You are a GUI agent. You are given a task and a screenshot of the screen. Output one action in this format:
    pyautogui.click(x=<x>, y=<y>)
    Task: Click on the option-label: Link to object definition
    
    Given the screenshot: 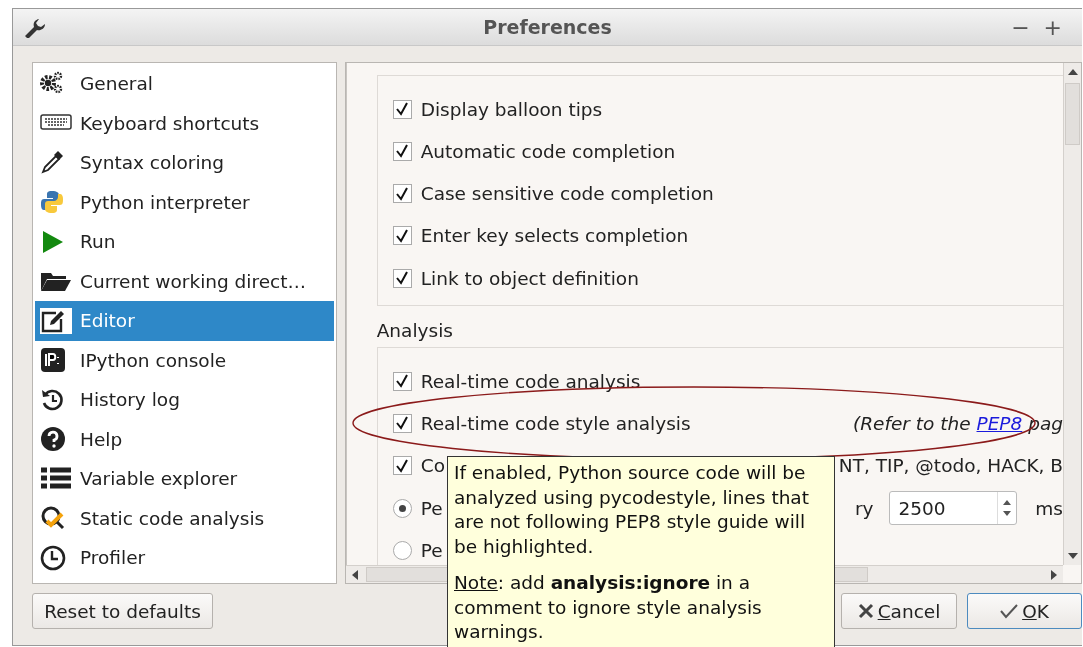 What is the action you would take?
    pyautogui.click(x=529, y=278)
    